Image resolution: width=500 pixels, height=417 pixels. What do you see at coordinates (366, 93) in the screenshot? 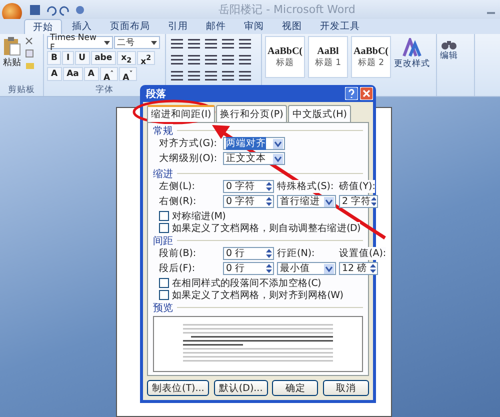
I see `close-icon` at bounding box center [366, 93].